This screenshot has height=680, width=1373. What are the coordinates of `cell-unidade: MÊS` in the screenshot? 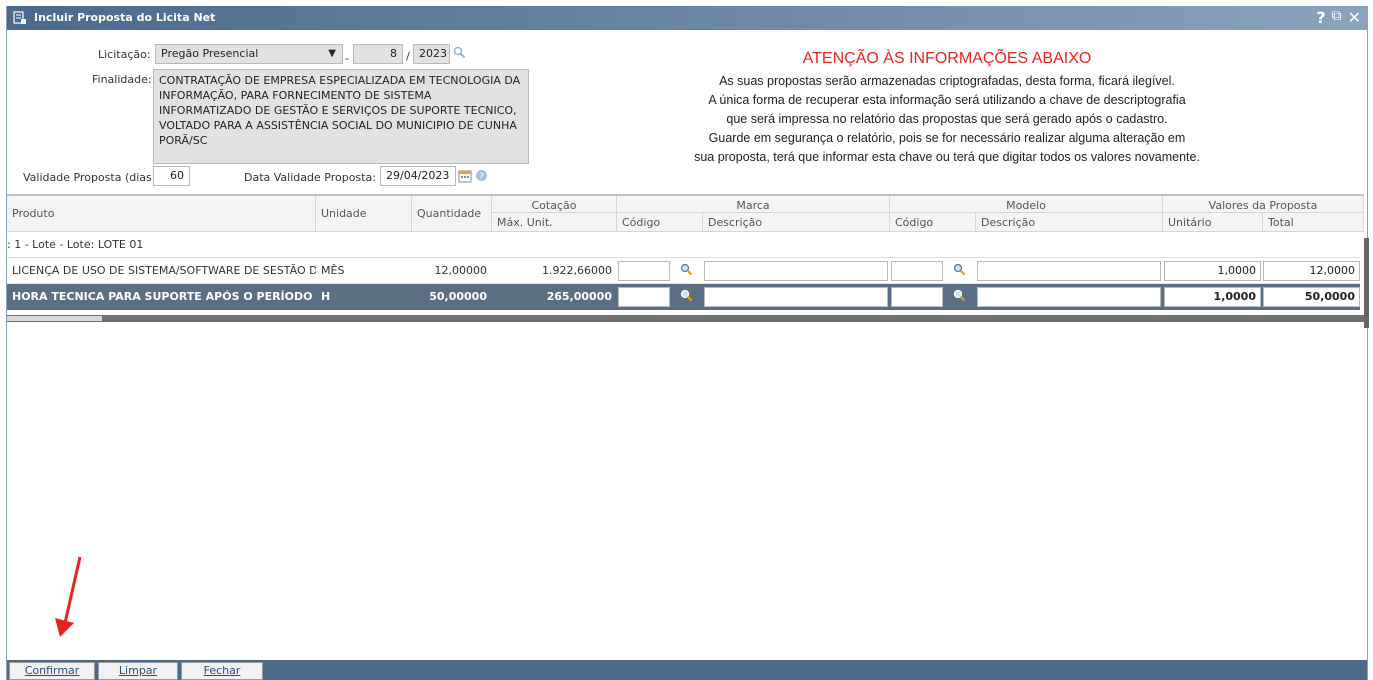 It's located at (333, 270).